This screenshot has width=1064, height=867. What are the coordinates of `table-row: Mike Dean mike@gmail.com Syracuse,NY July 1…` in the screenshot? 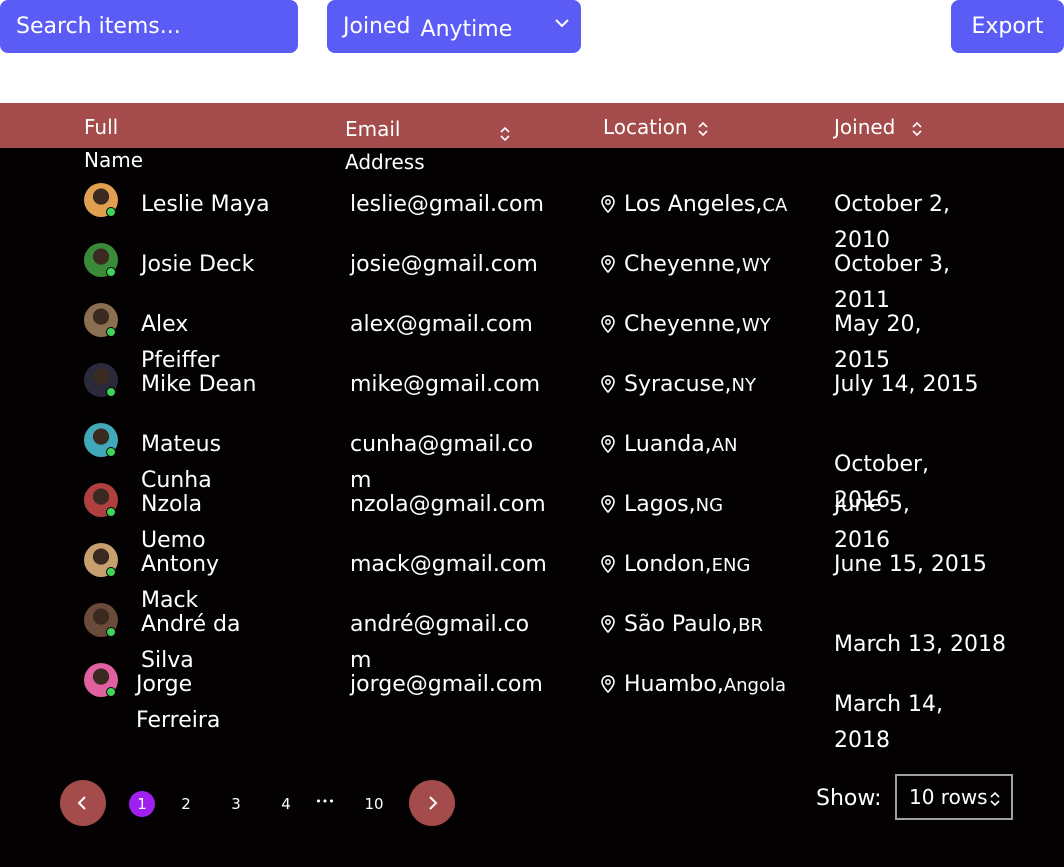 It's located at (532, 393).